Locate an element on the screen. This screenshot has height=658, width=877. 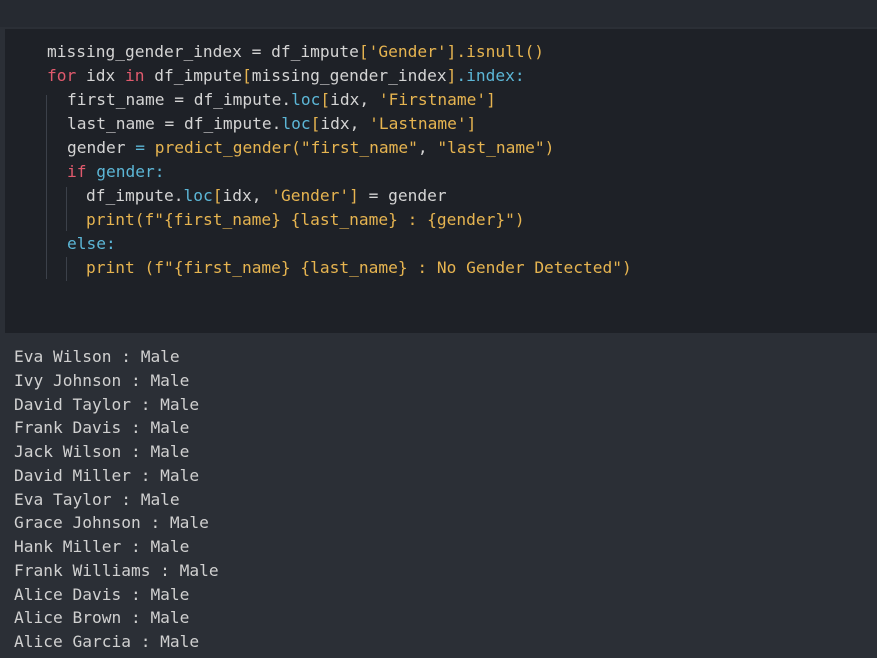
output-line: Eva Wilson : Male is located at coordinates (97, 356).